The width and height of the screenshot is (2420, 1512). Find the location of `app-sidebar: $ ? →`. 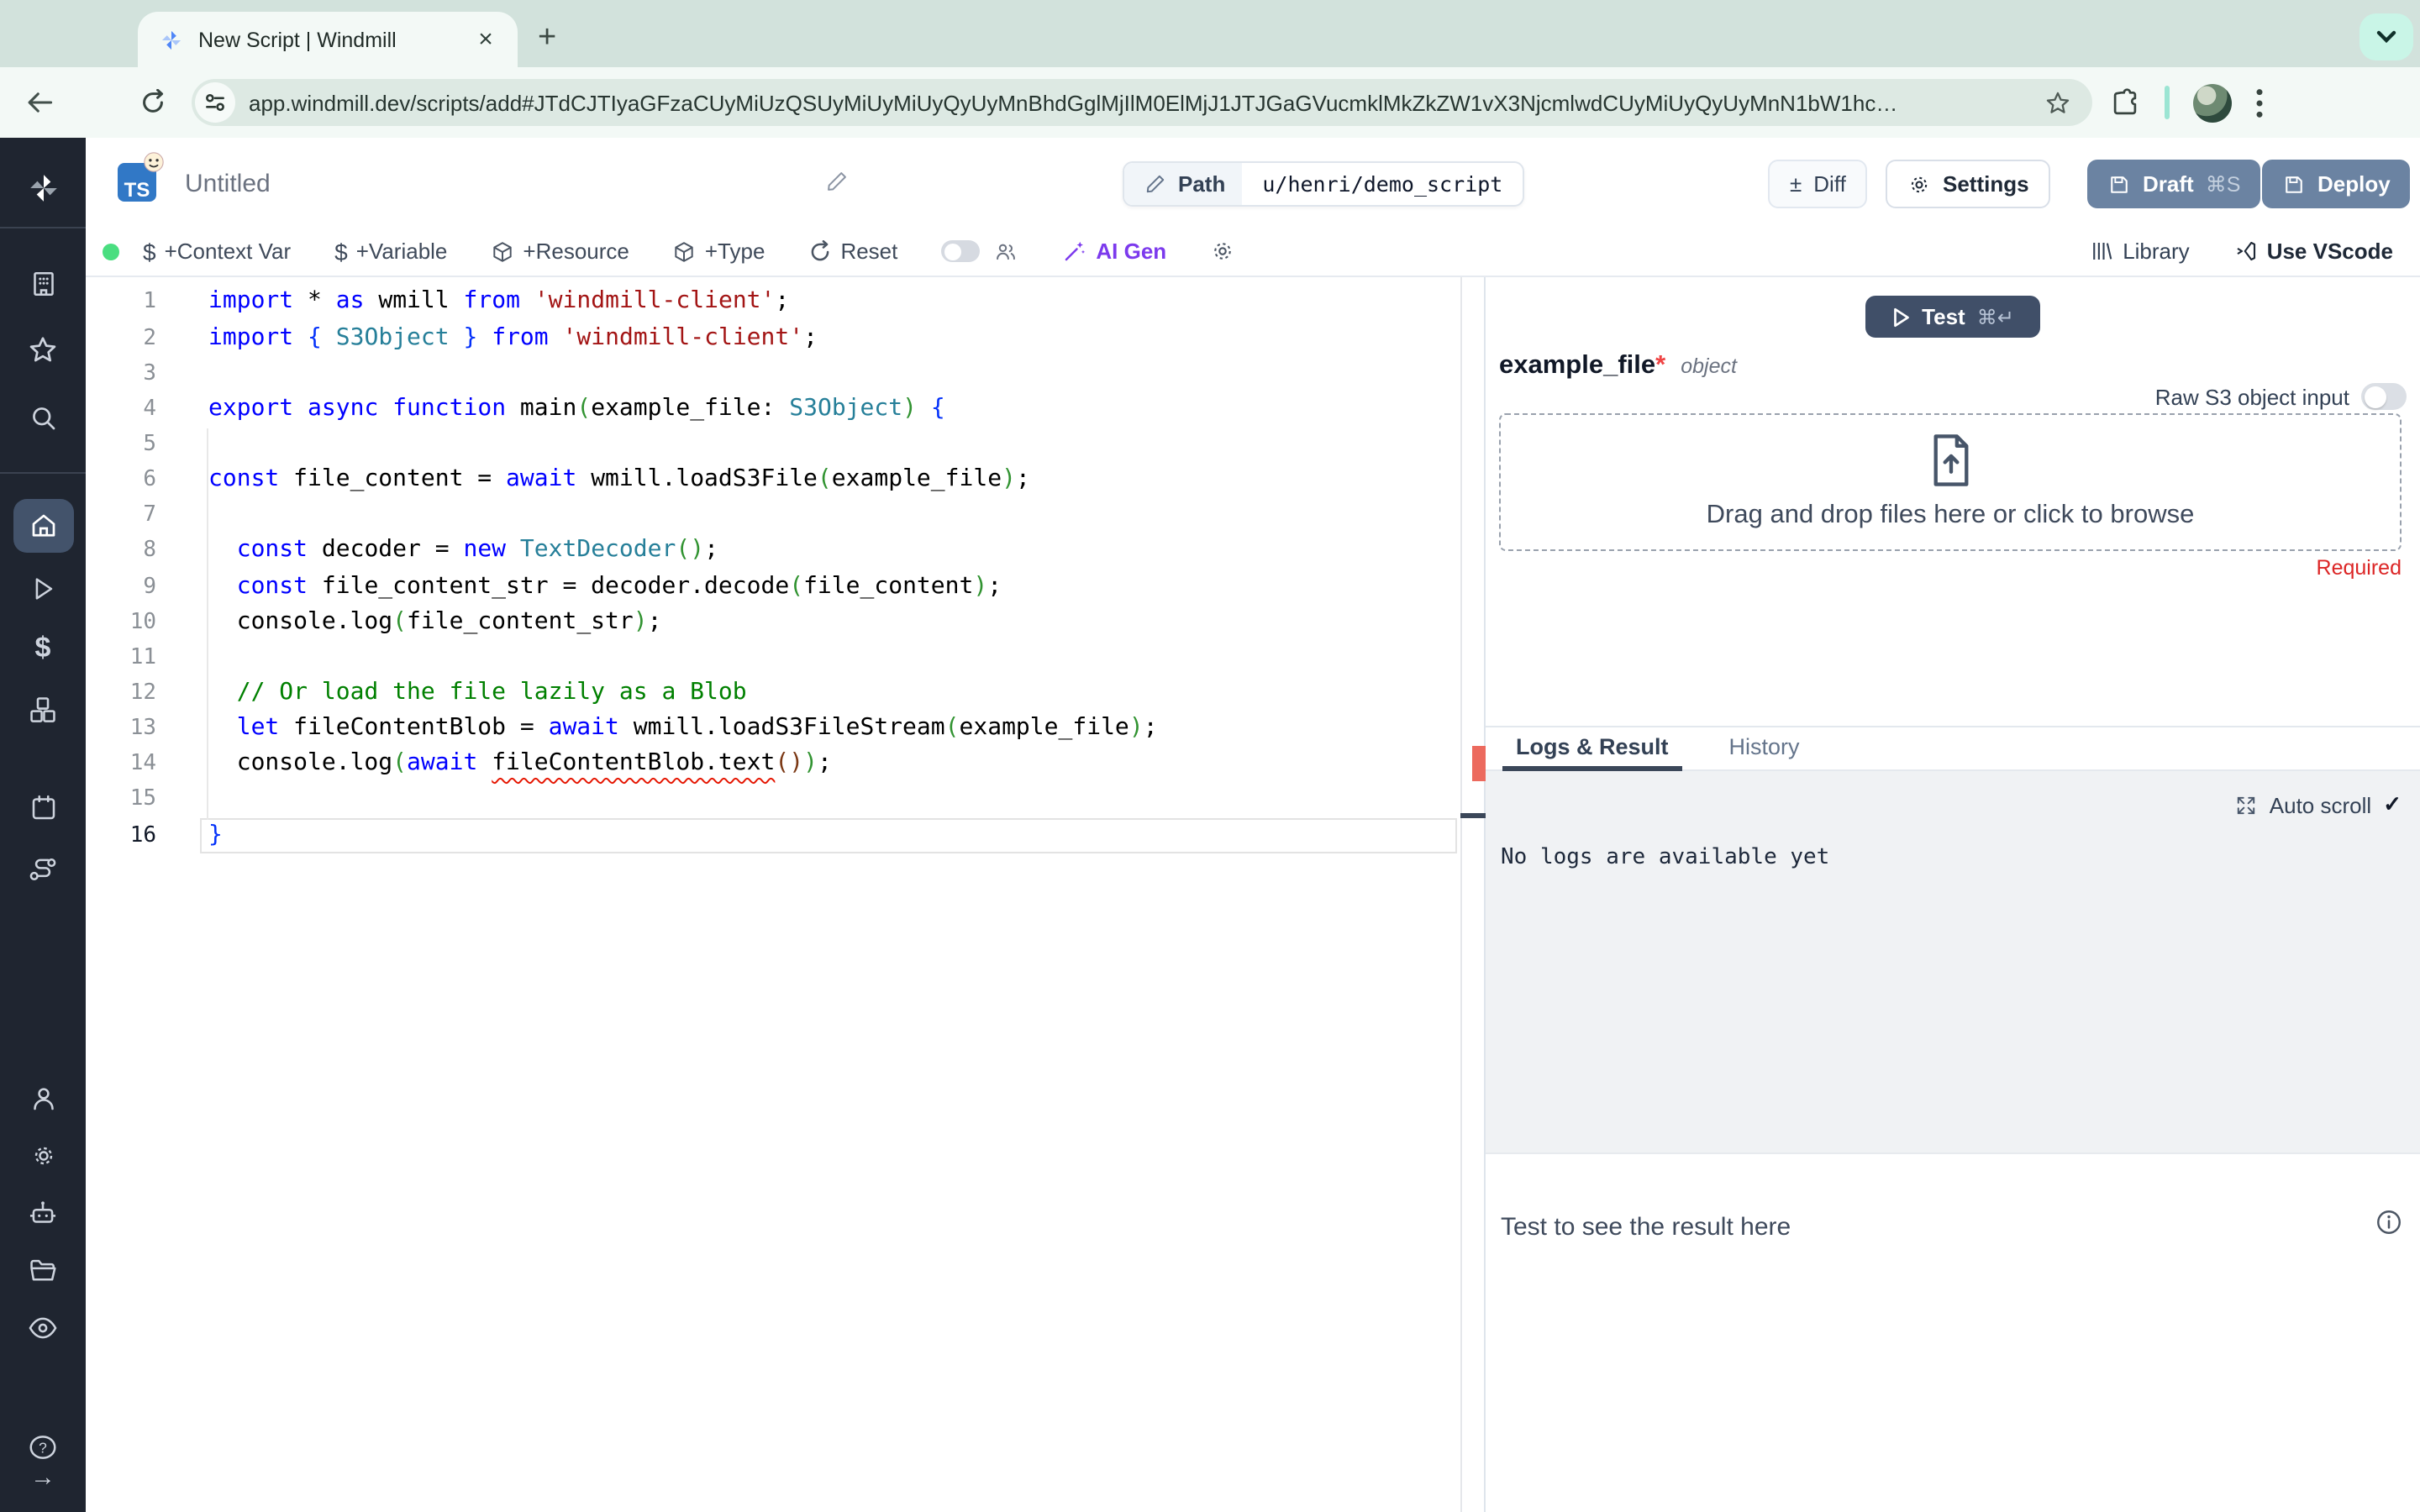

app-sidebar: $ ? → is located at coordinates (43, 825).